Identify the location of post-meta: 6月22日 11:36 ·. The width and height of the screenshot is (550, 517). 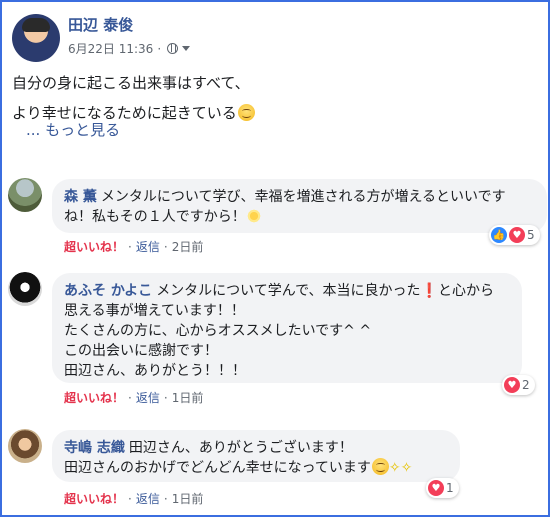
(129, 48).